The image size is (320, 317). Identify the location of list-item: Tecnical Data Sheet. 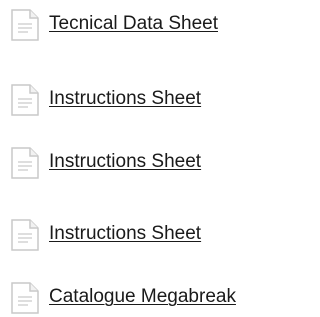
(154, 25).